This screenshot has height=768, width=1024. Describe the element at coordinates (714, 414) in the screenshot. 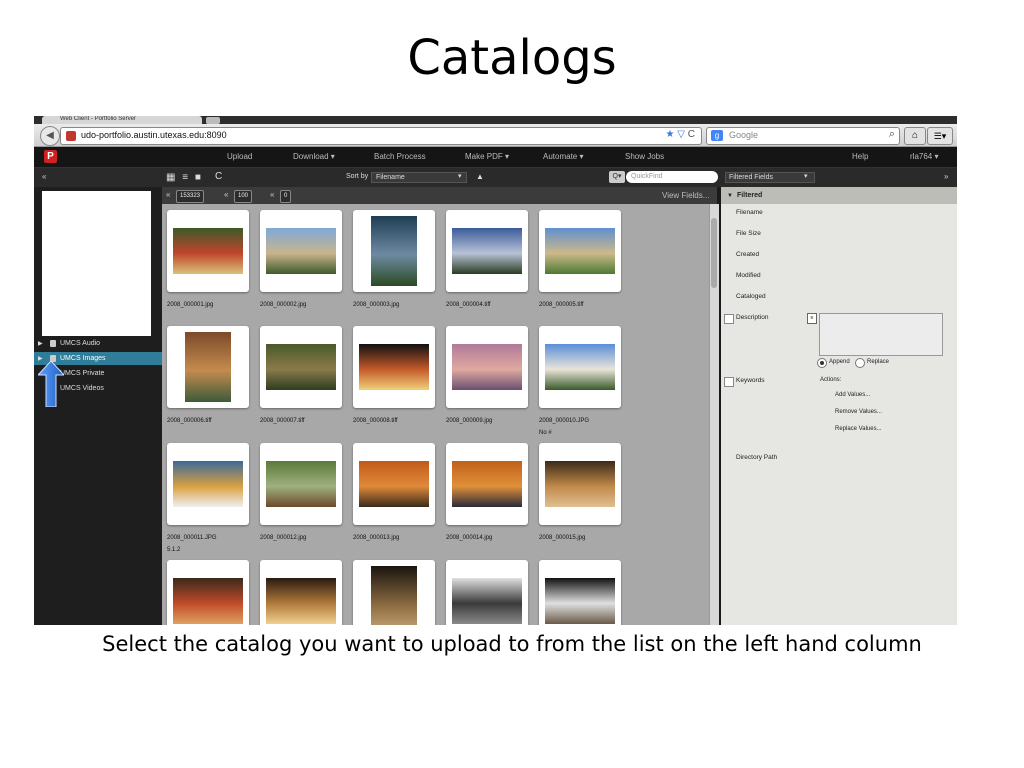

I see `grid-scrollbar` at that location.